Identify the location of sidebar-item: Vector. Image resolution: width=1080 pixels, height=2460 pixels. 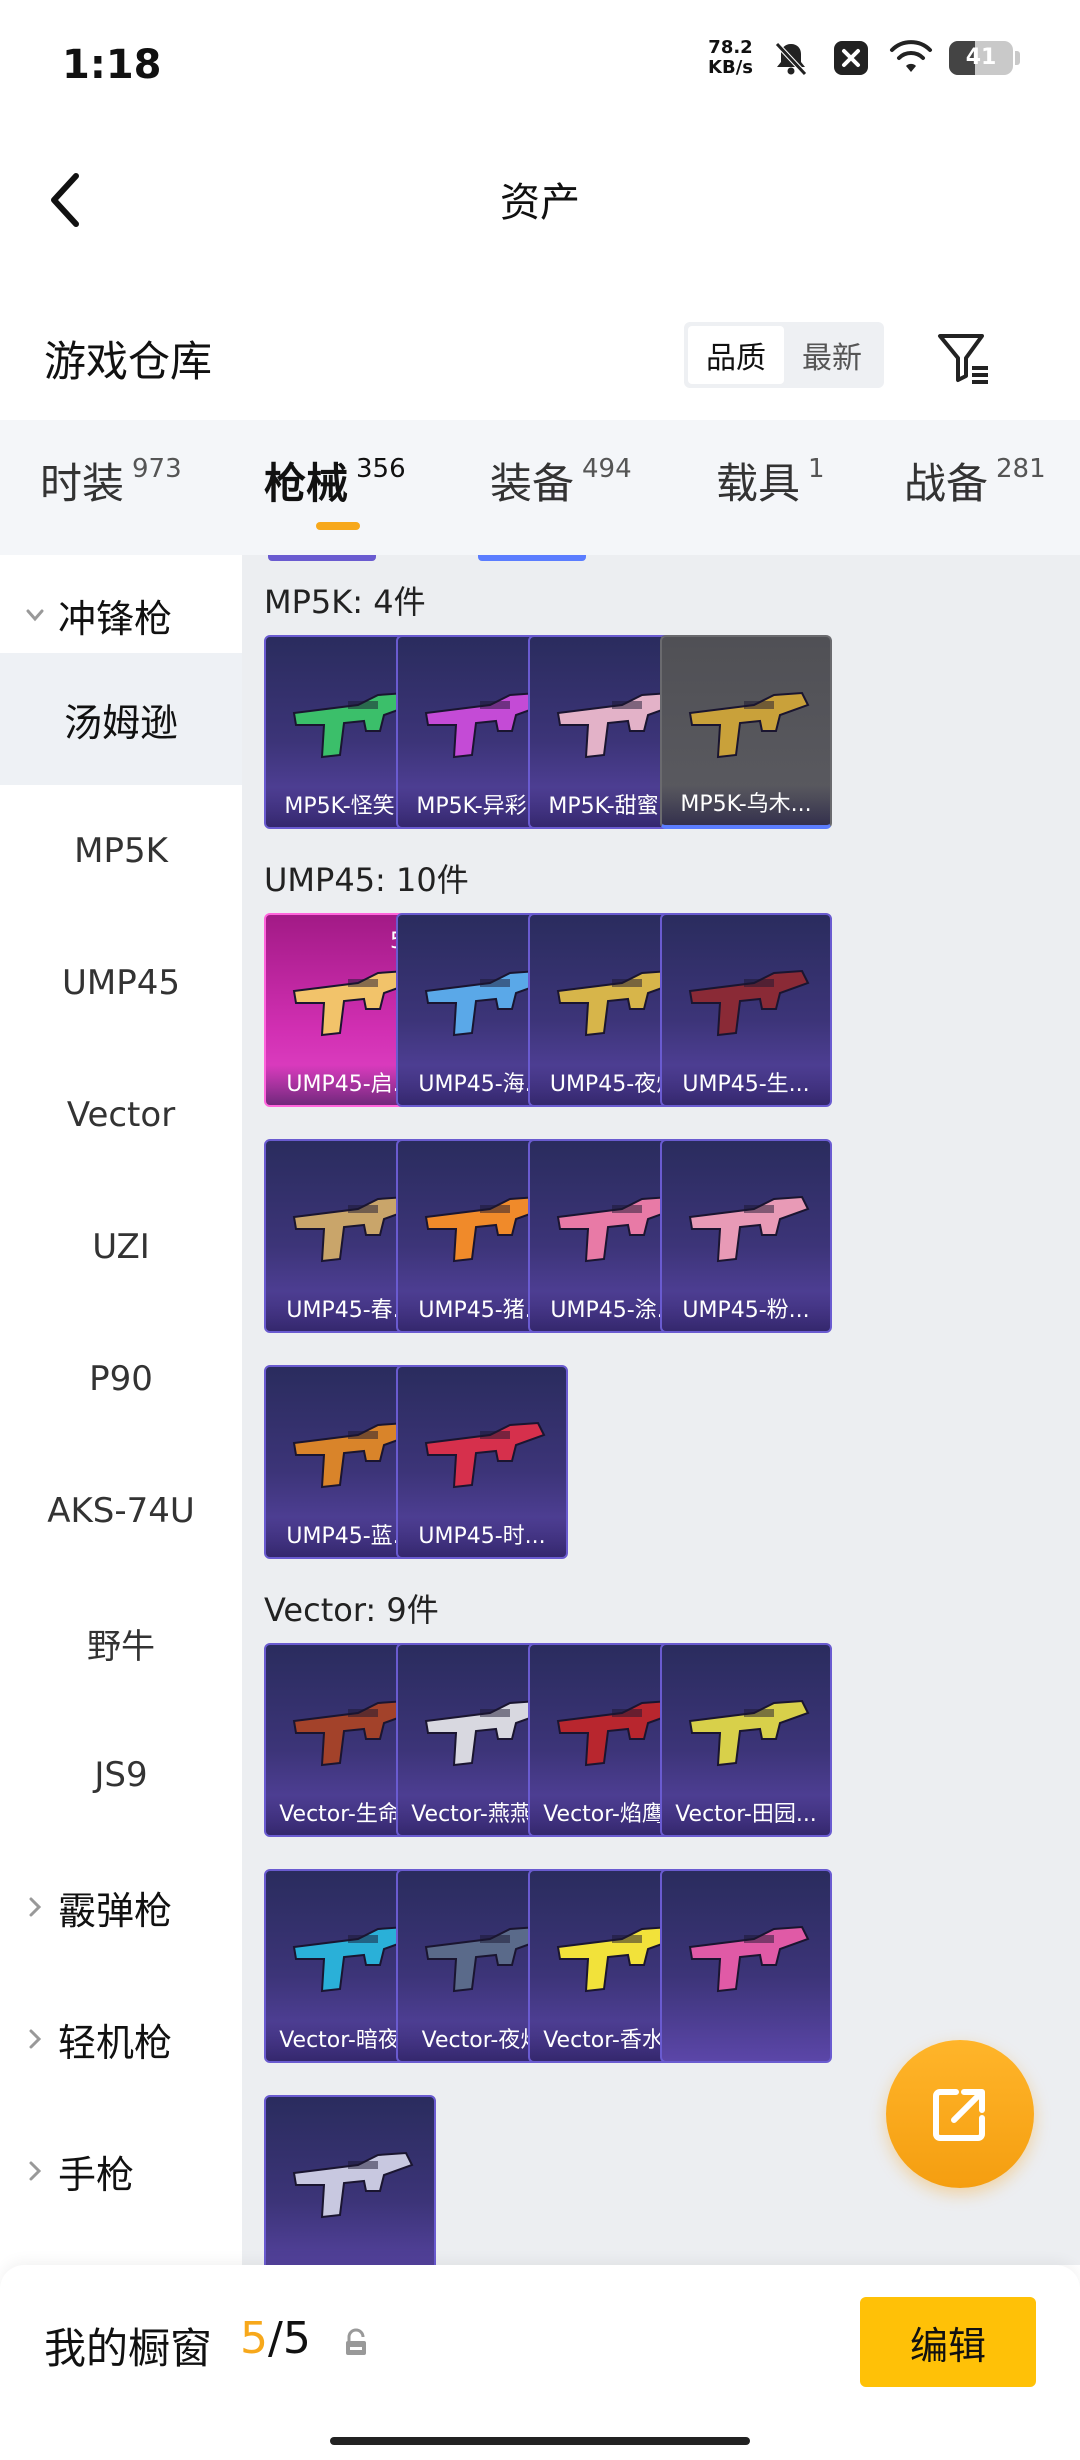
(121, 1115).